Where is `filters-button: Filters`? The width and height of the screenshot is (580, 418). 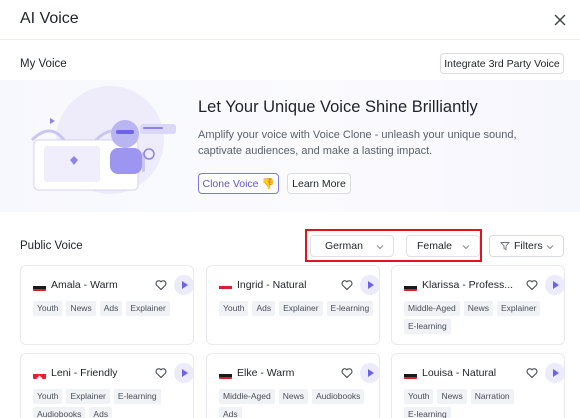
filters-button: Filters is located at coordinates (526, 246).